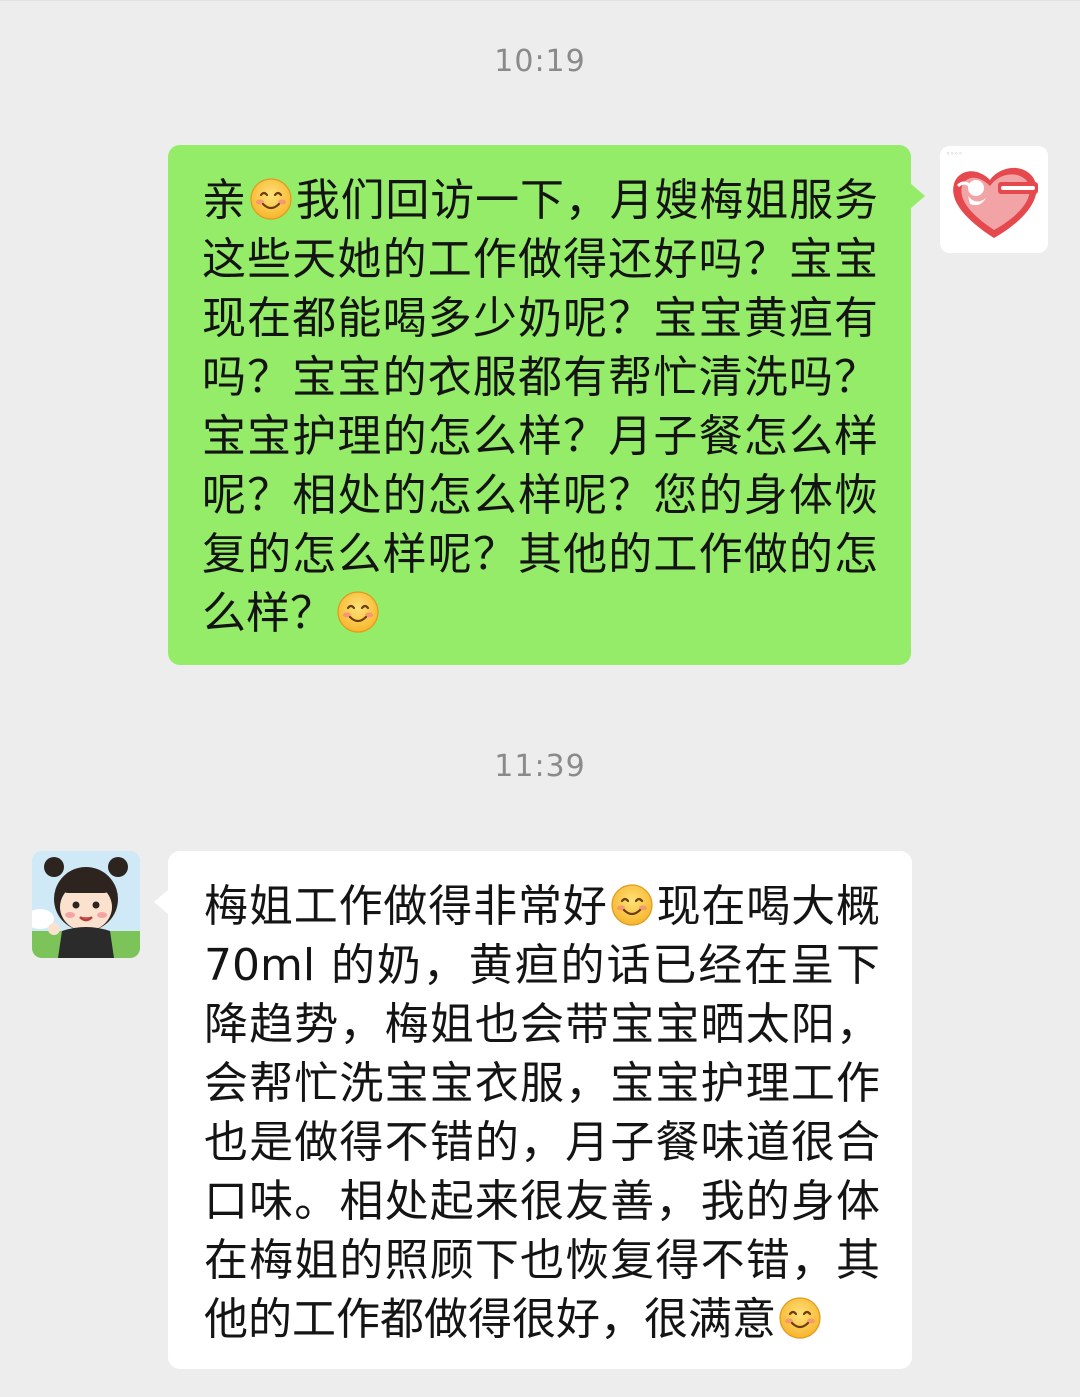  Describe the element at coordinates (540, 766) in the screenshot. I see `message-timestamp: 11:39` at that location.